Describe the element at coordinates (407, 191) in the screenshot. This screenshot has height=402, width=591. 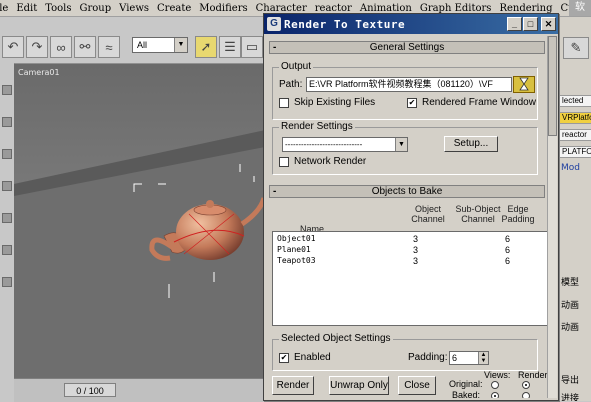
I see `objects-to-bake-rollout: - Objects to Bake` at that location.